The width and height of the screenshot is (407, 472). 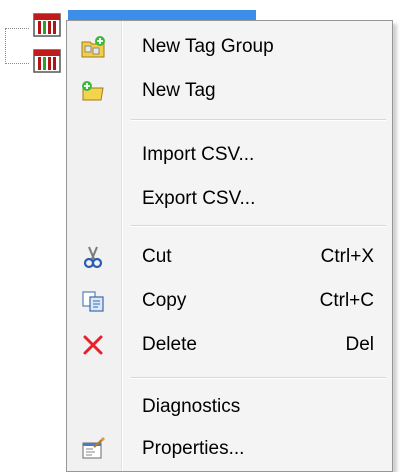 What do you see at coordinates (229, 345) in the screenshot?
I see `menu-item-delete: Delete Del` at bounding box center [229, 345].